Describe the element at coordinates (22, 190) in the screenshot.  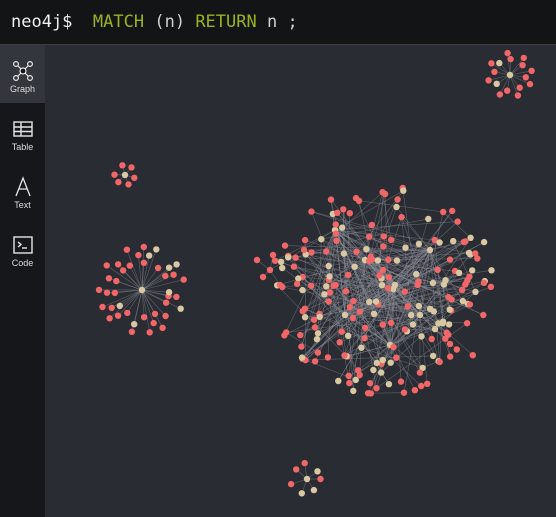
I see `text-view-button: Text` at that location.